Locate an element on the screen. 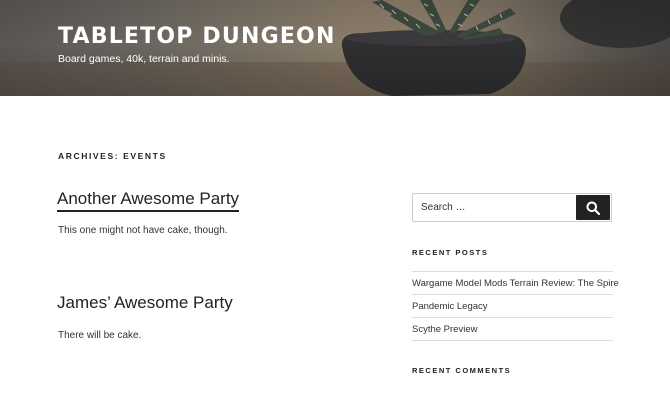 This screenshot has width=670, height=412. search-icon is located at coordinates (593, 208).